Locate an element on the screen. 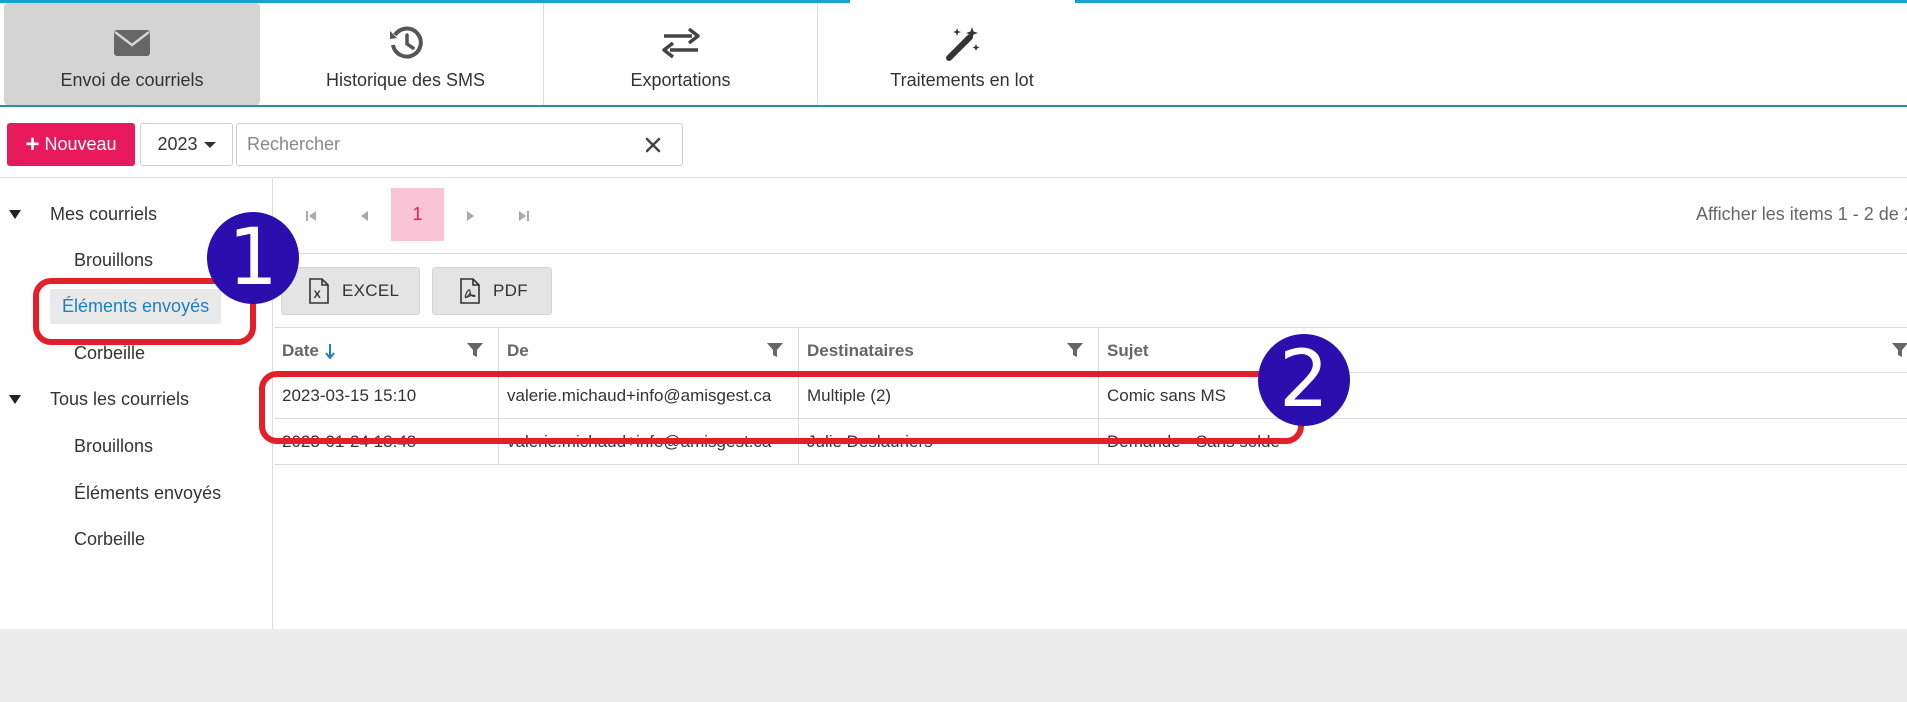  tab-historique-sms: Historique des SMS is located at coordinates (406, 54).